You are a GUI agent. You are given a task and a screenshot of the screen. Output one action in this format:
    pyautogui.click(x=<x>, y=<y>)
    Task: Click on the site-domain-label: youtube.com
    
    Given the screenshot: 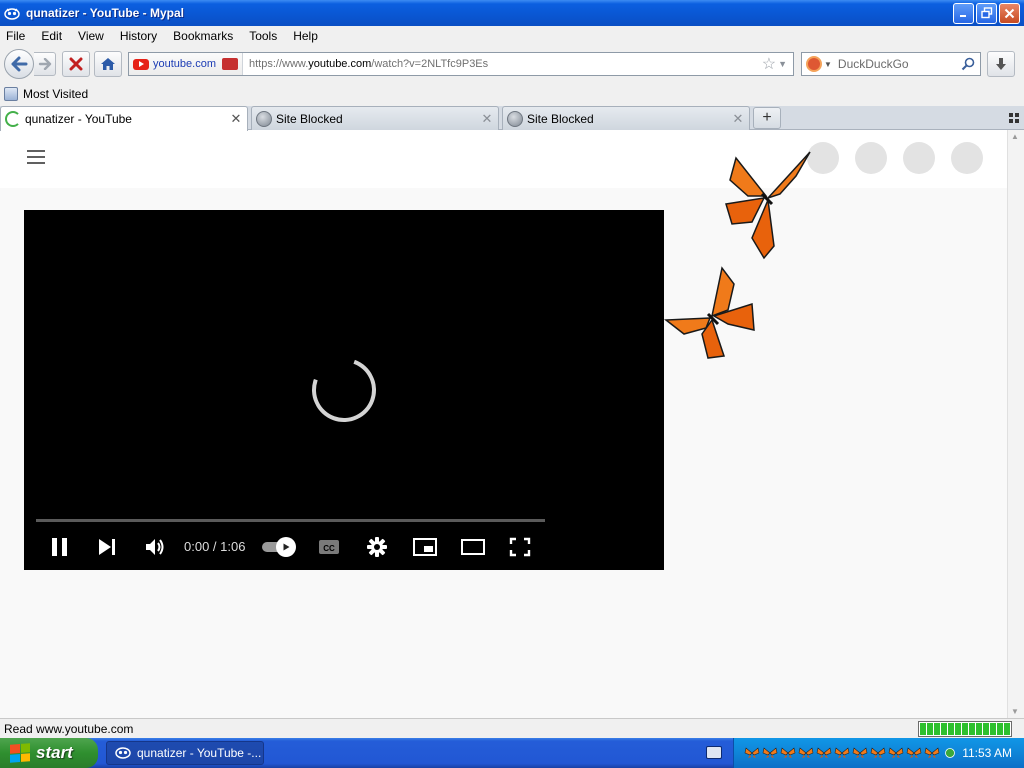 What is the action you would take?
    pyautogui.click(x=184, y=64)
    